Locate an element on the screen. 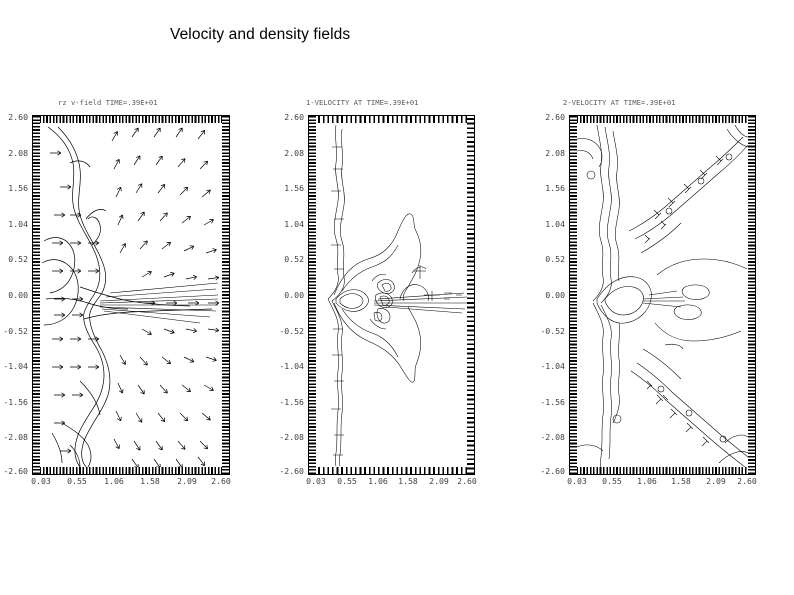  field-plot-svg is located at coordinates (130, 296).